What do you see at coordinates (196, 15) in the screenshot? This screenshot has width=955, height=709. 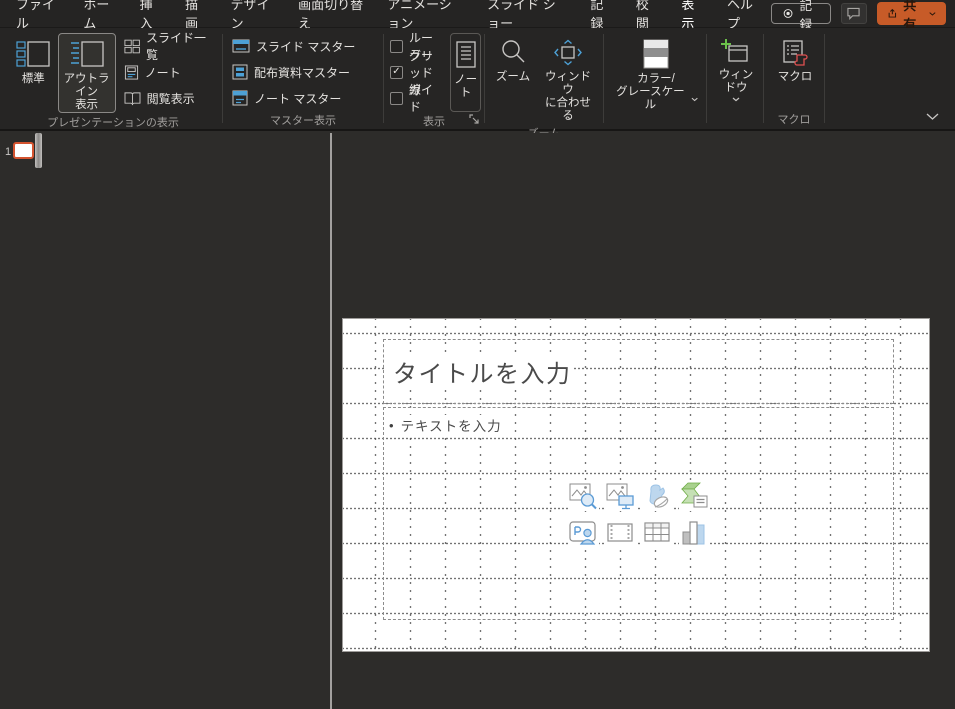 I see `tab-draw: 描画` at bounding box center [196, 15].